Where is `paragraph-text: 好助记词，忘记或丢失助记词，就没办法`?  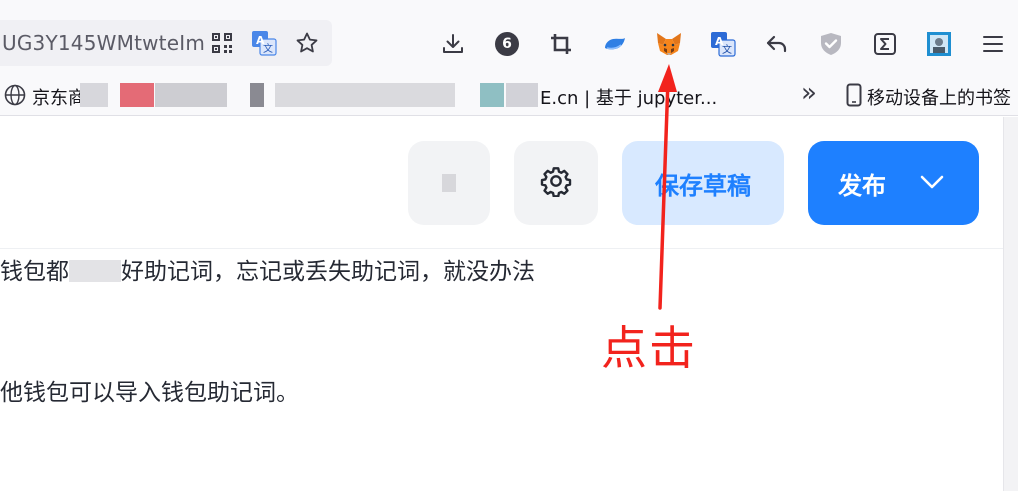 paragraph-text: 好助记词，忘记或丢失助记词，就没办法 is located at coordinates (328, 272).